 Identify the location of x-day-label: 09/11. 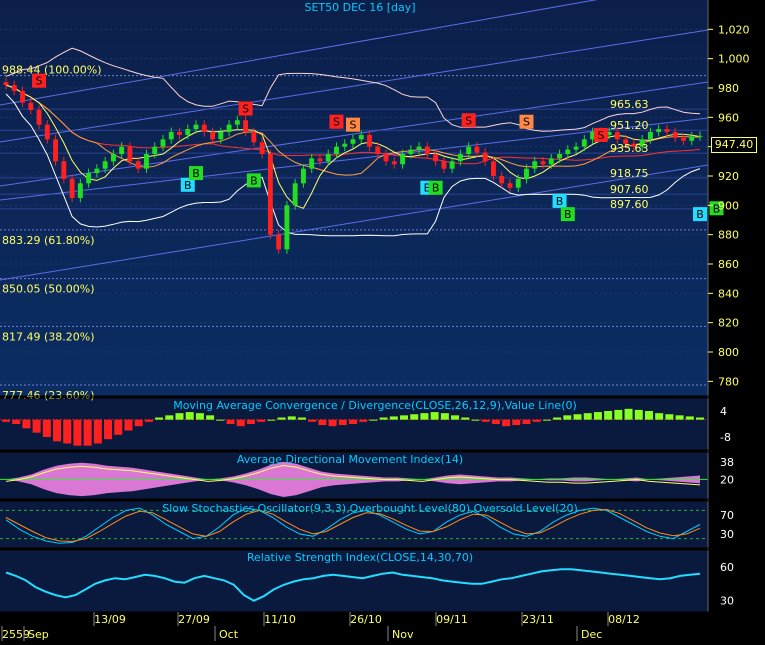
(452, 619).